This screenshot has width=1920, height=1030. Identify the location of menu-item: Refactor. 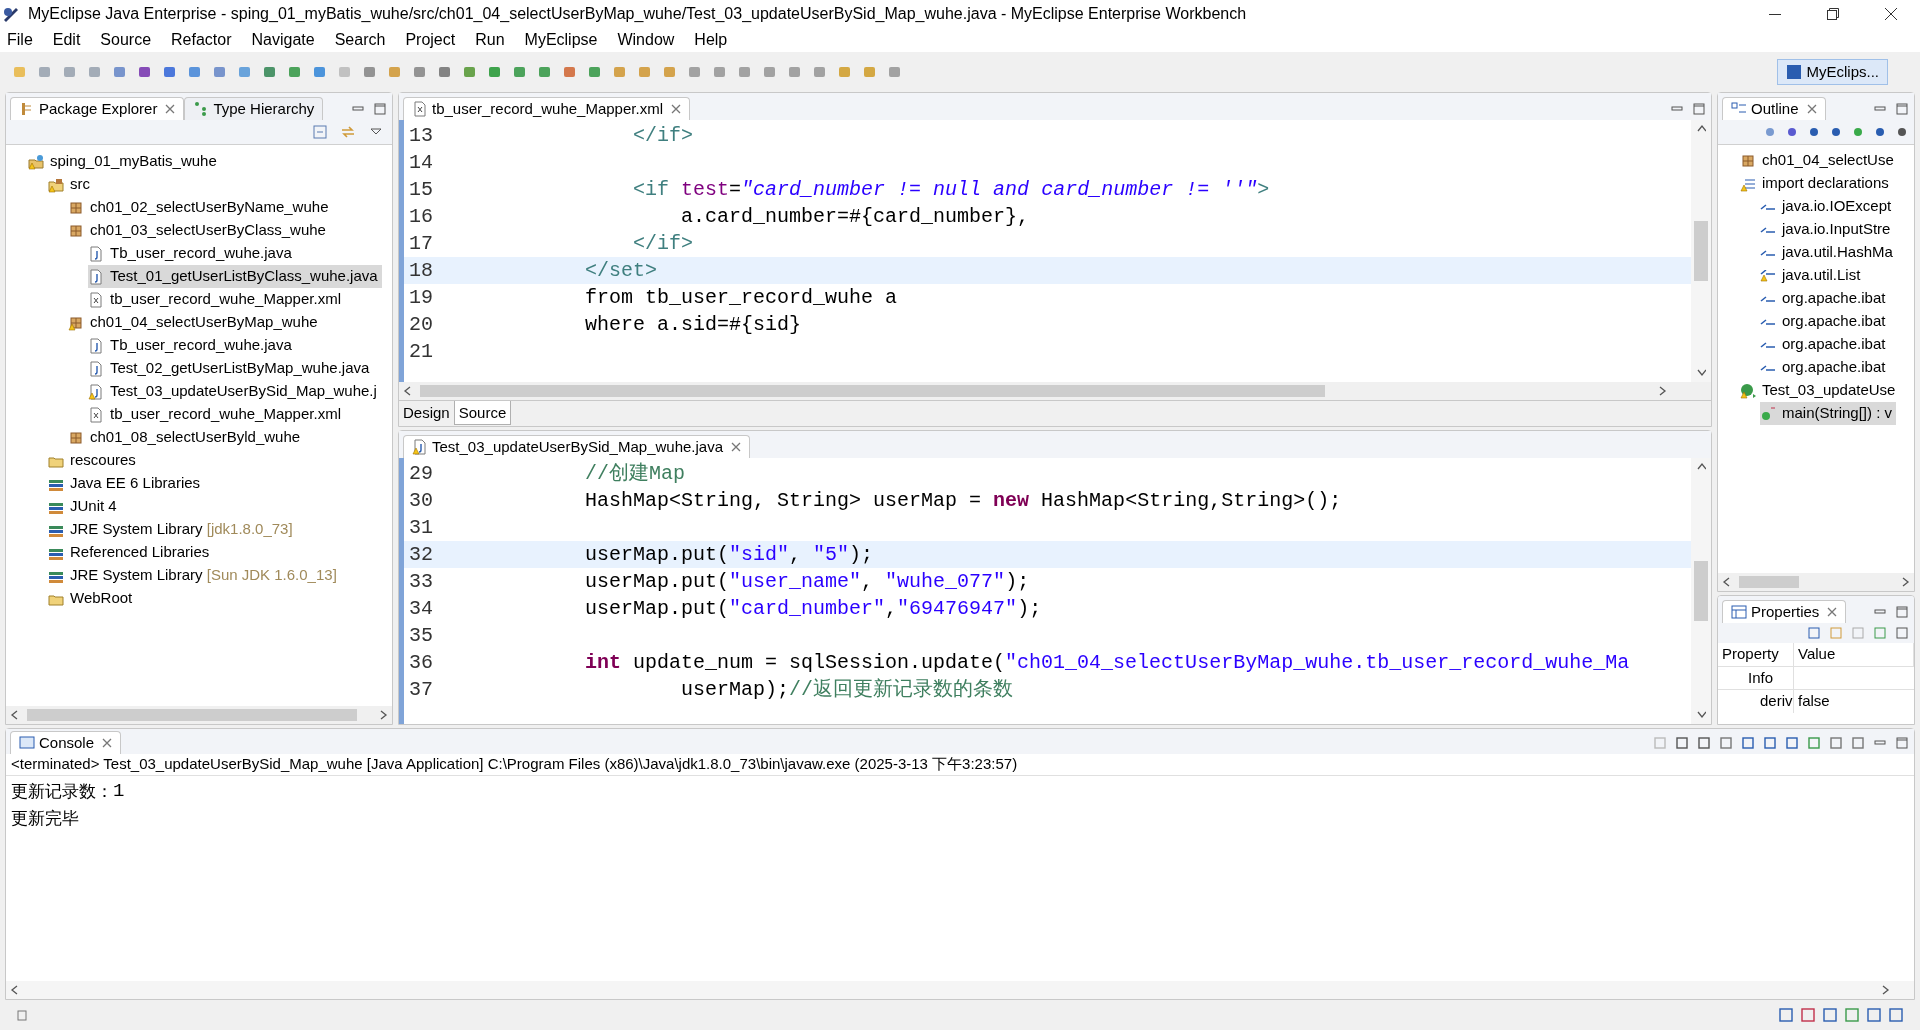
(201, 40).